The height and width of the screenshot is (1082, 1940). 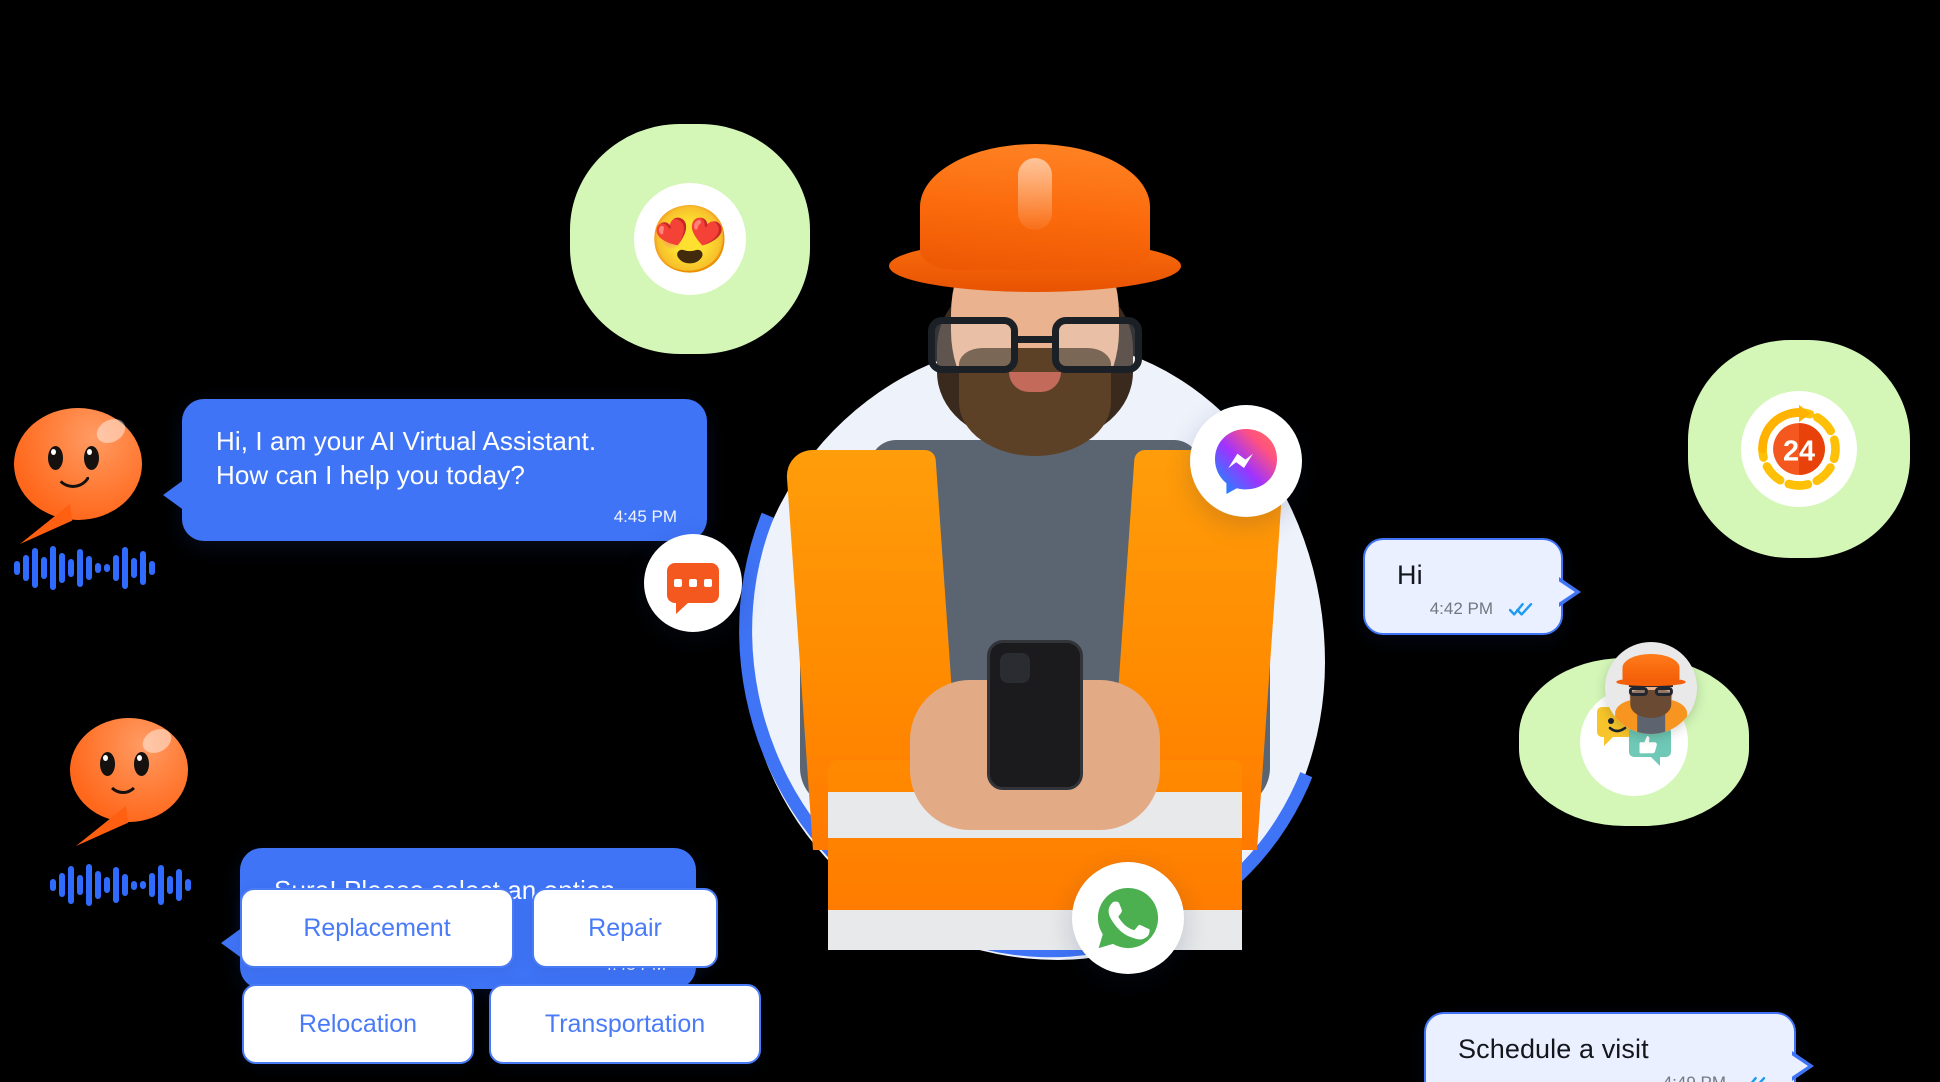 I want to click on user-message-hi: Hi 4:42 PM, so click(x=1472, y=587).